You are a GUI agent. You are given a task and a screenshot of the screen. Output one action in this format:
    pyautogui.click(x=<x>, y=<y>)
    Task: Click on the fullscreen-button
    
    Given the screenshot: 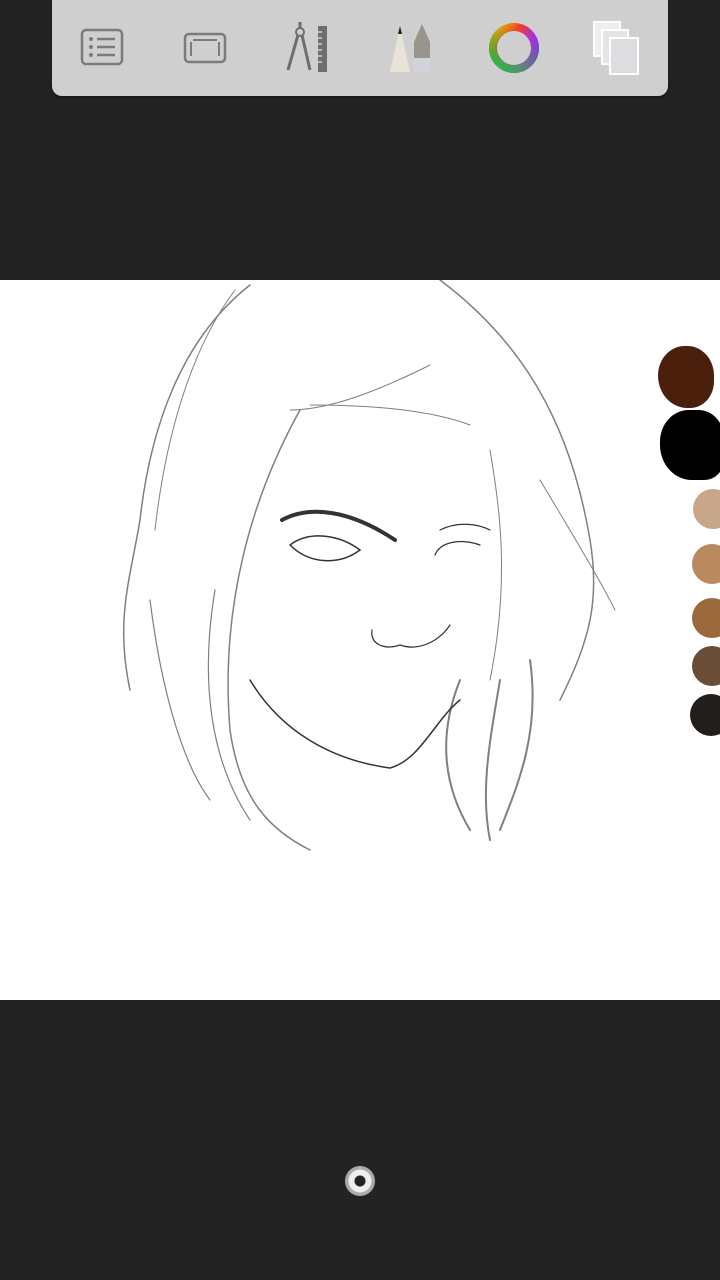 What is the action you would take?
    pyautogui.click(x=206, y=48)
    